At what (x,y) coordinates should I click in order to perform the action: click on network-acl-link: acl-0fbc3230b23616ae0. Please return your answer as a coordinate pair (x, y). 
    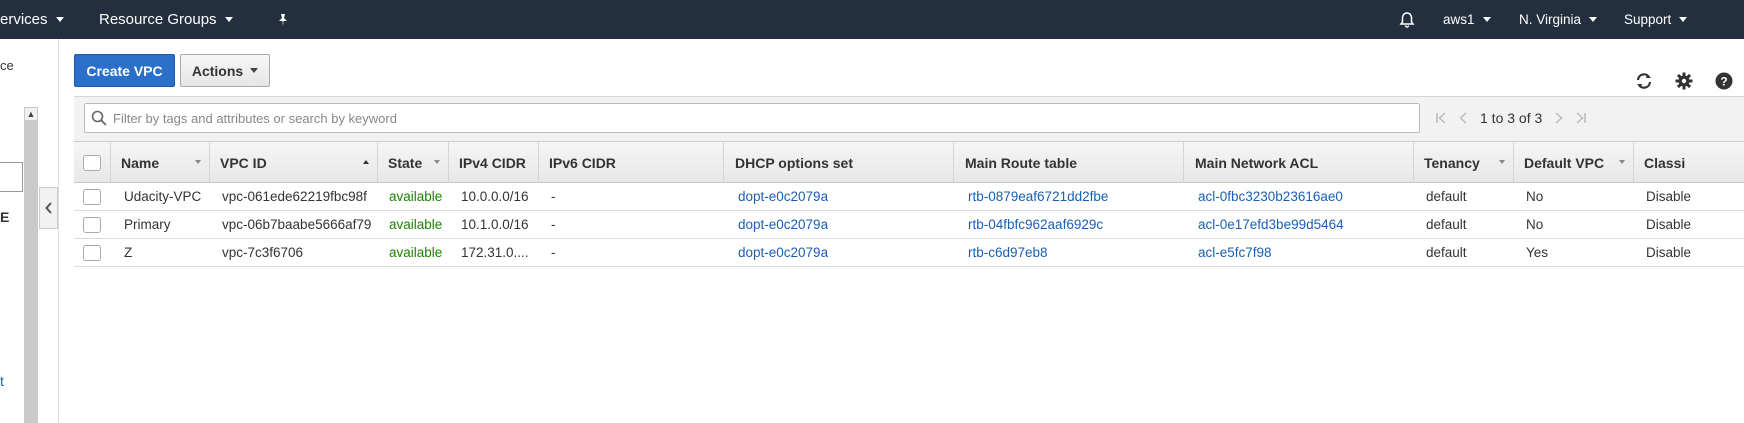
    Looking at the image, I should click on (1270, 196).